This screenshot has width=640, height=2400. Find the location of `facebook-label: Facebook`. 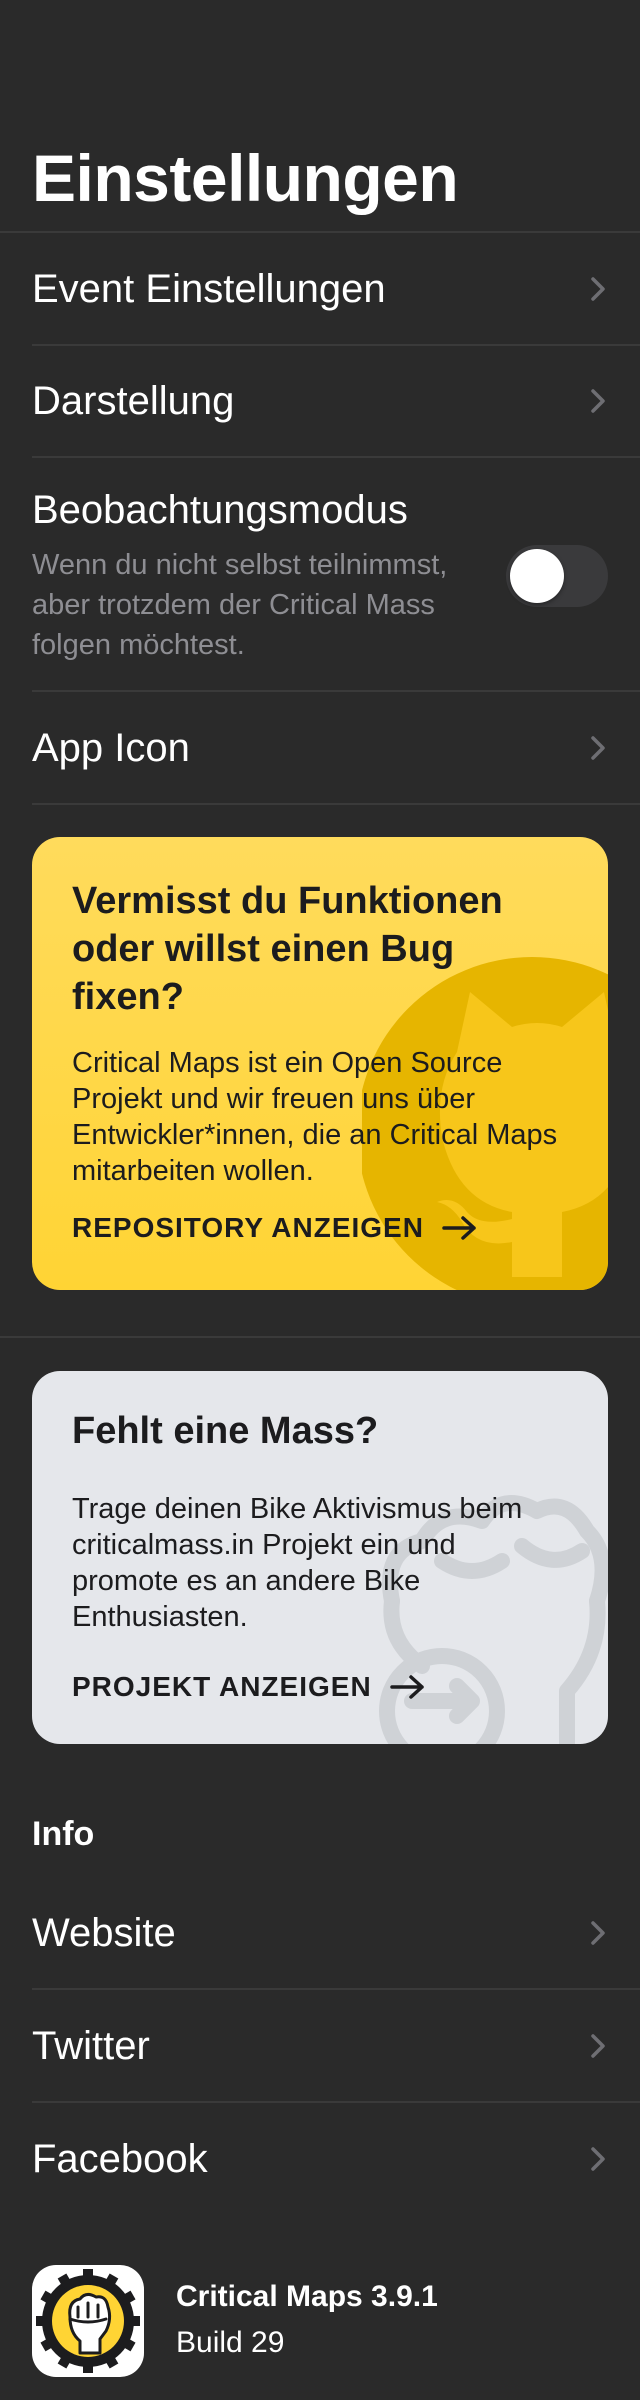

facebook-label: Facebook is located at coordinates (120, 2158).